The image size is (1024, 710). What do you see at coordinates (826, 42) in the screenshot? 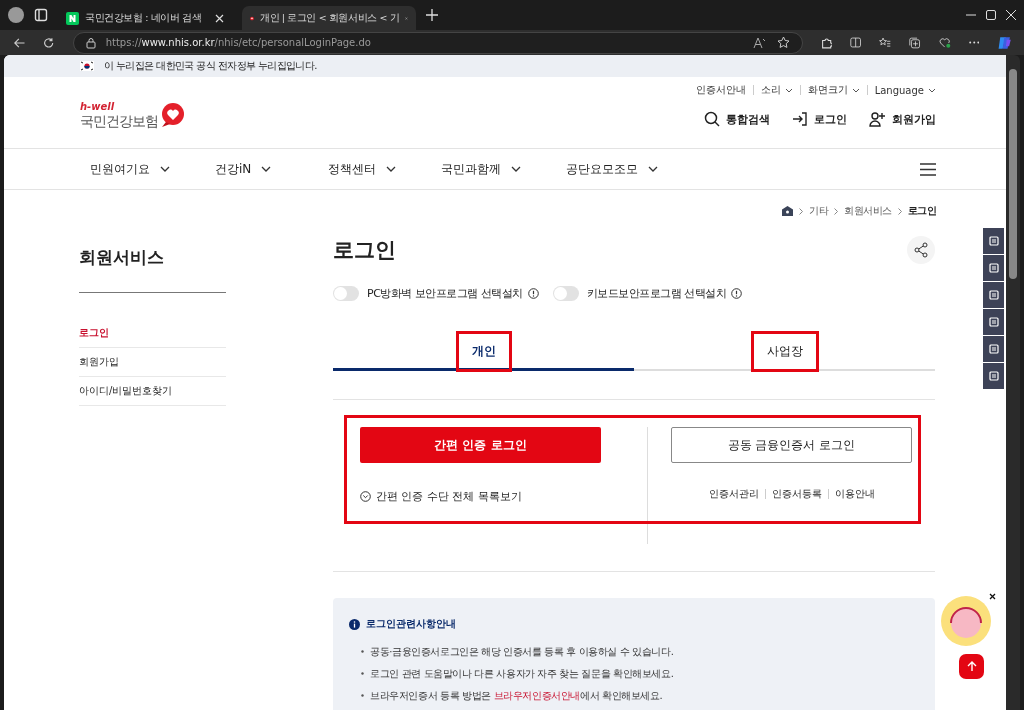
I see `puzzle-icon` at bounding box center [826, 42].